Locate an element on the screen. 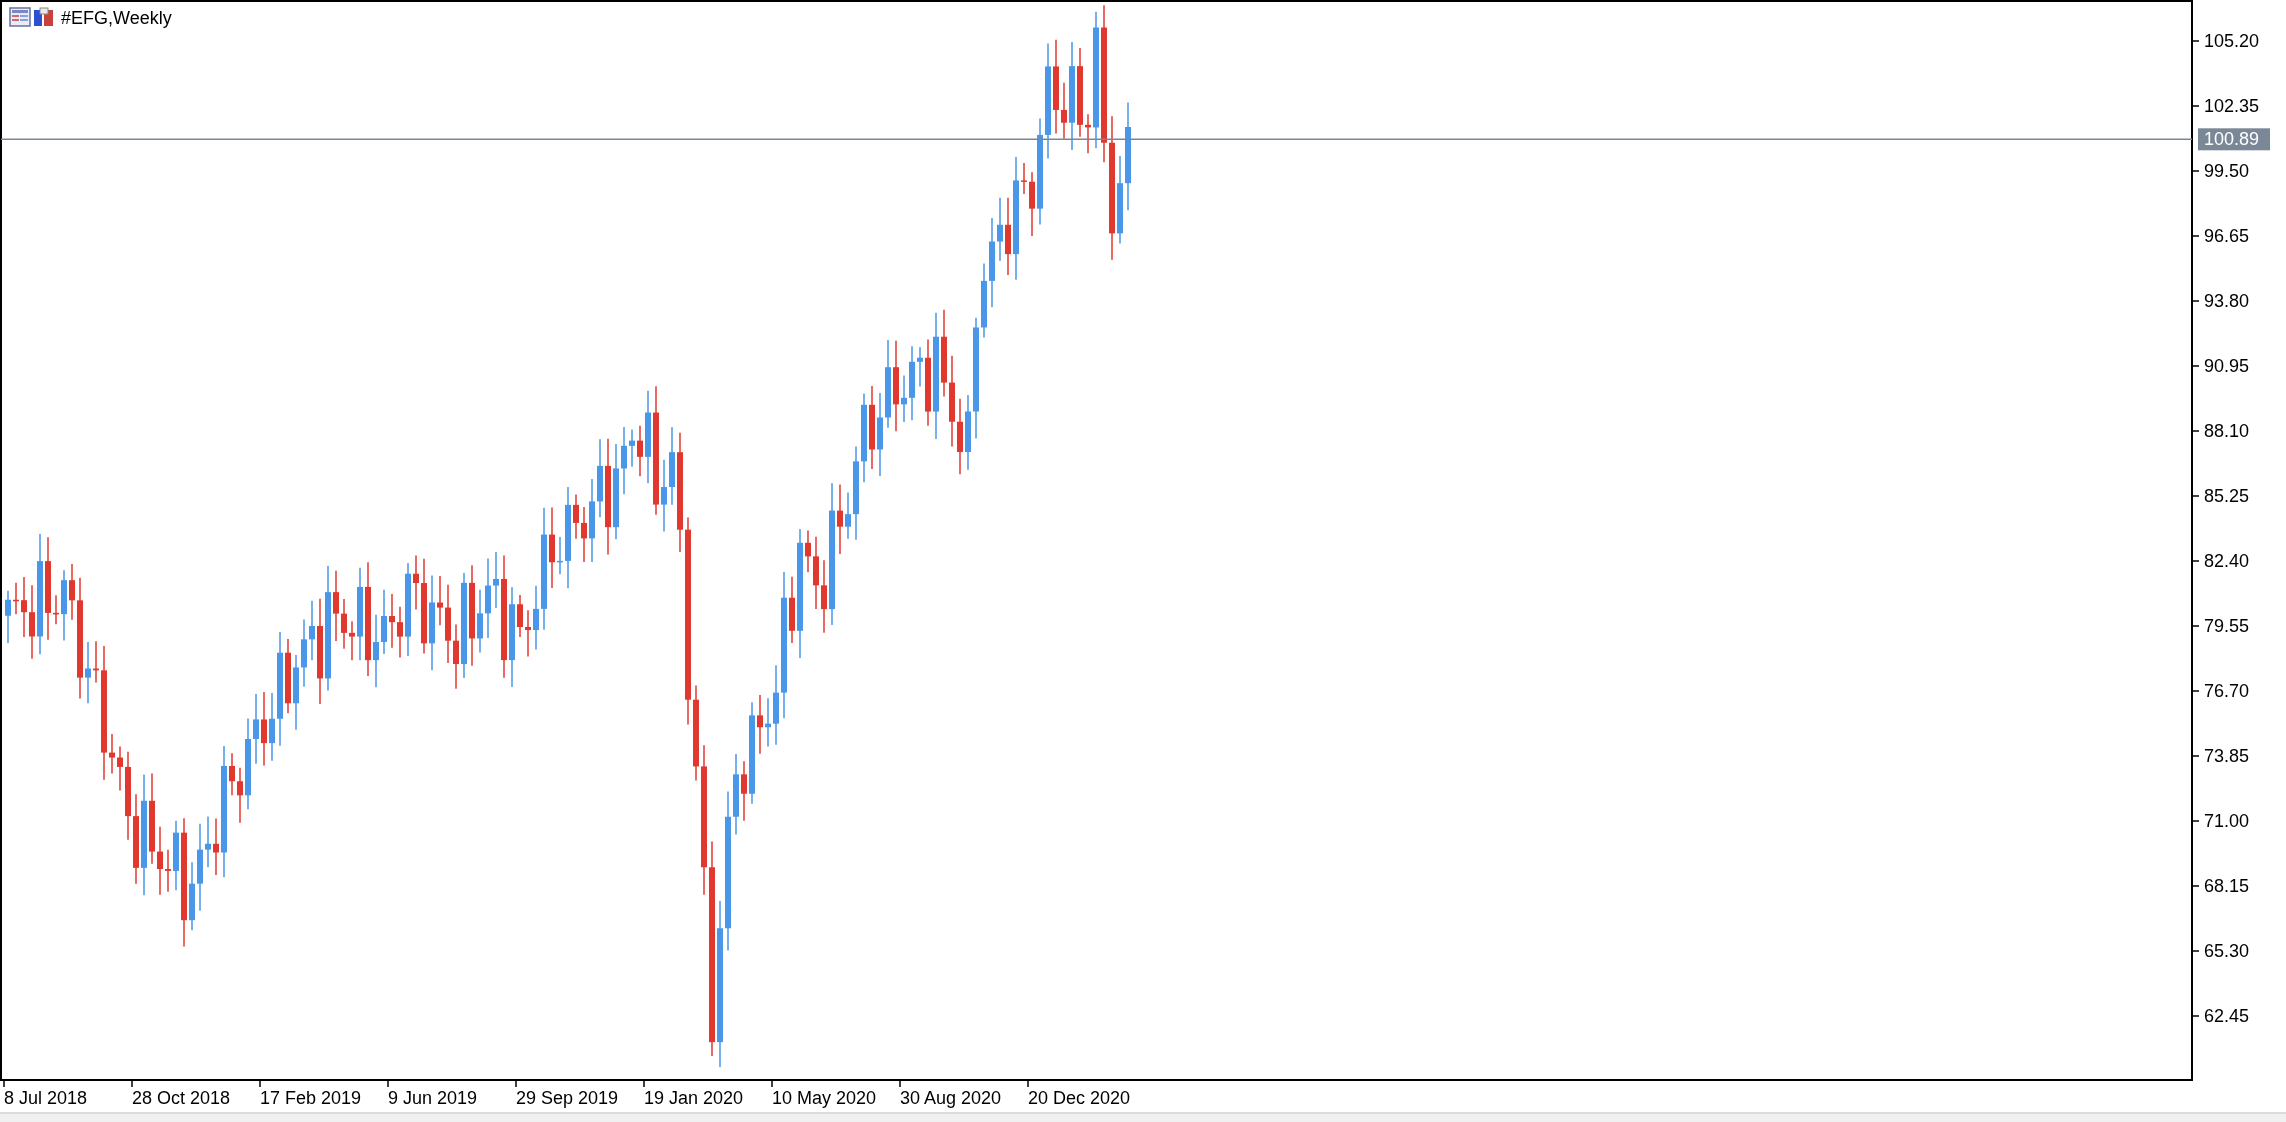 The height and width of the screenshot is (1122, 2286). price-label: 105.20 is located at coordinates (2232, 41).